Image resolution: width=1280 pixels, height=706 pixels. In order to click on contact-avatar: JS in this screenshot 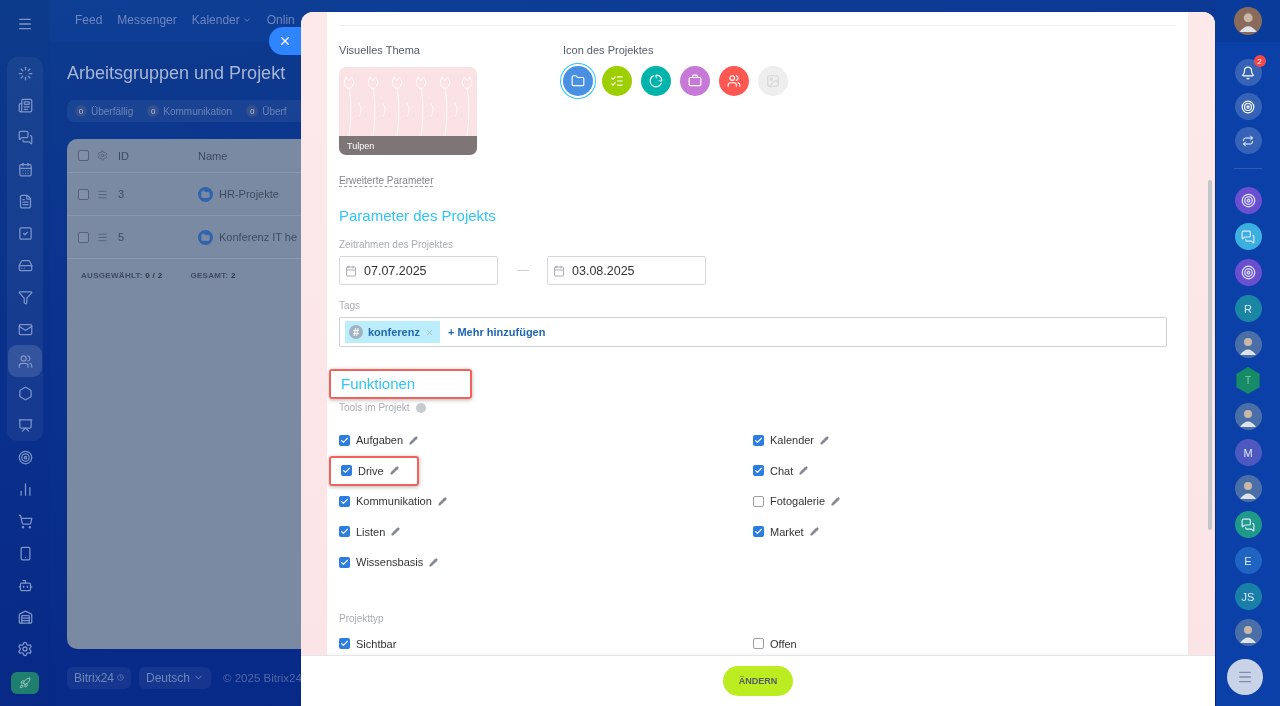, I will do `click(1248, 596)`.